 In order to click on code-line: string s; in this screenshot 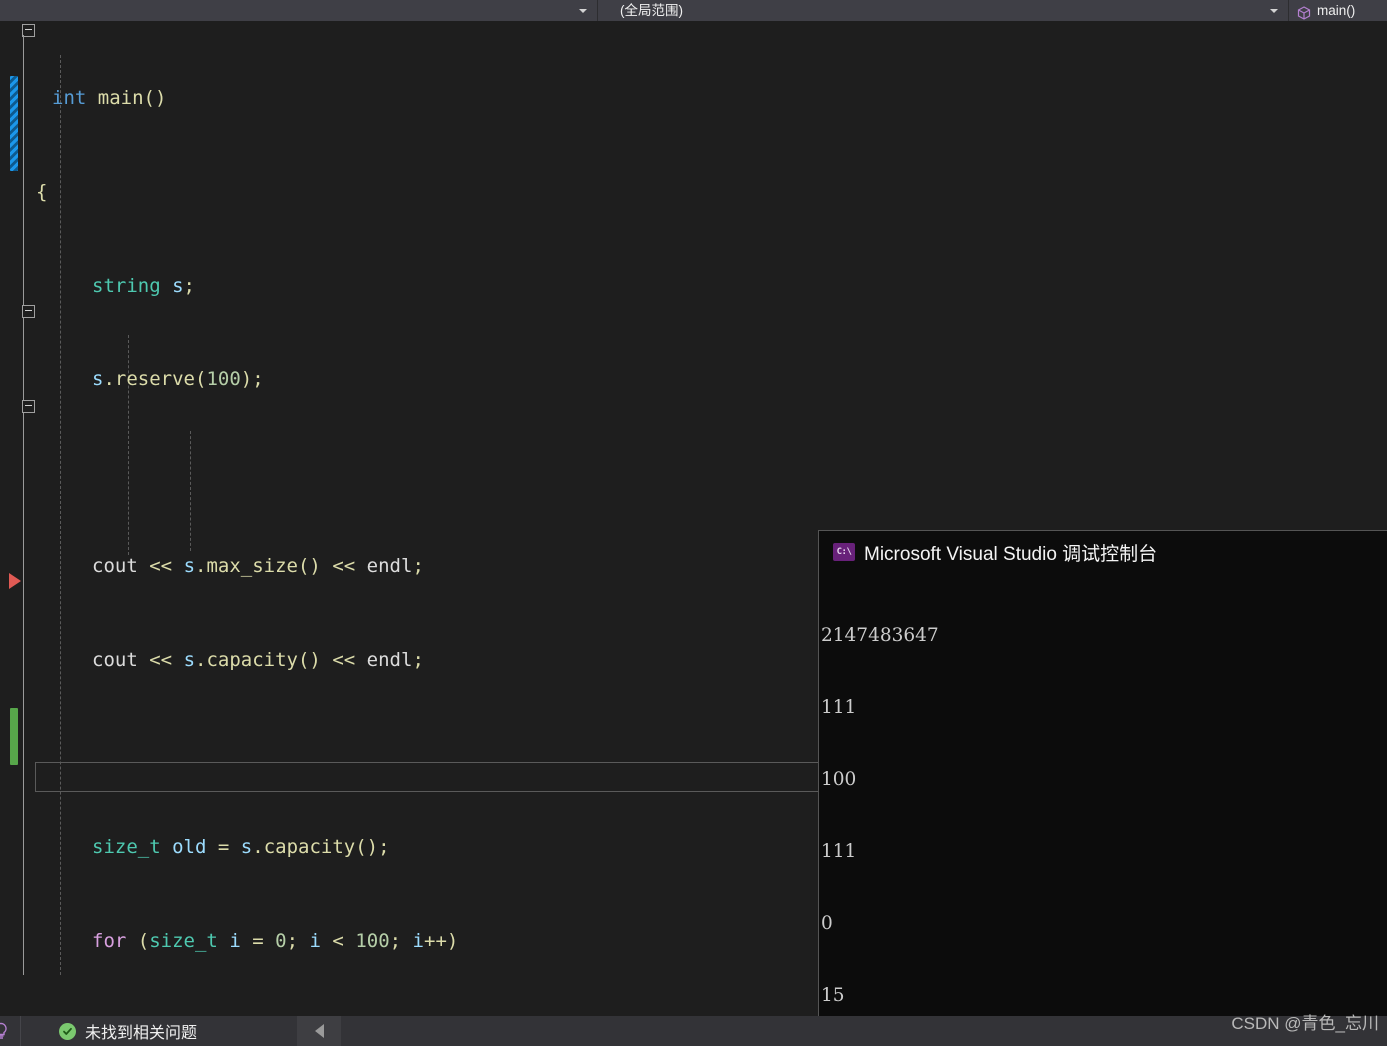, I will do `click(709, 286)`.